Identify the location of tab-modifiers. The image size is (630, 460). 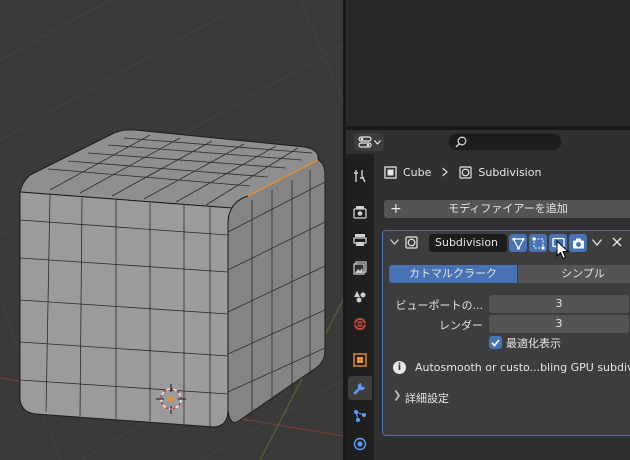
(360, 388).